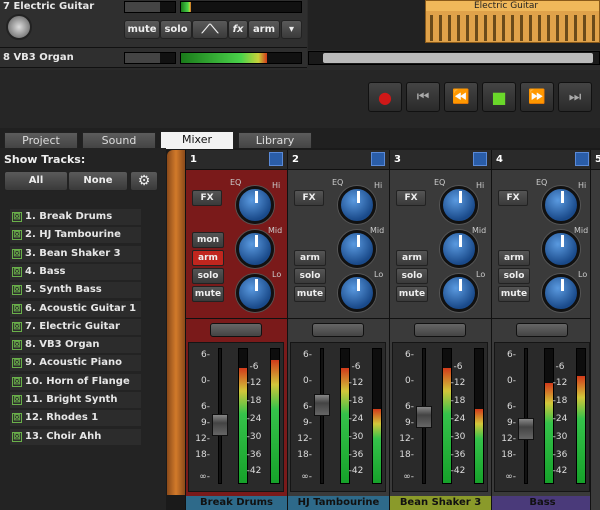 The width and height of the screenshot is (600, 510). What do you see at coordinates (75, 381) in the screenshot?
I see `track-list-item: ⊠ 10. Horn of Flange` at bounding box center [75, 381].